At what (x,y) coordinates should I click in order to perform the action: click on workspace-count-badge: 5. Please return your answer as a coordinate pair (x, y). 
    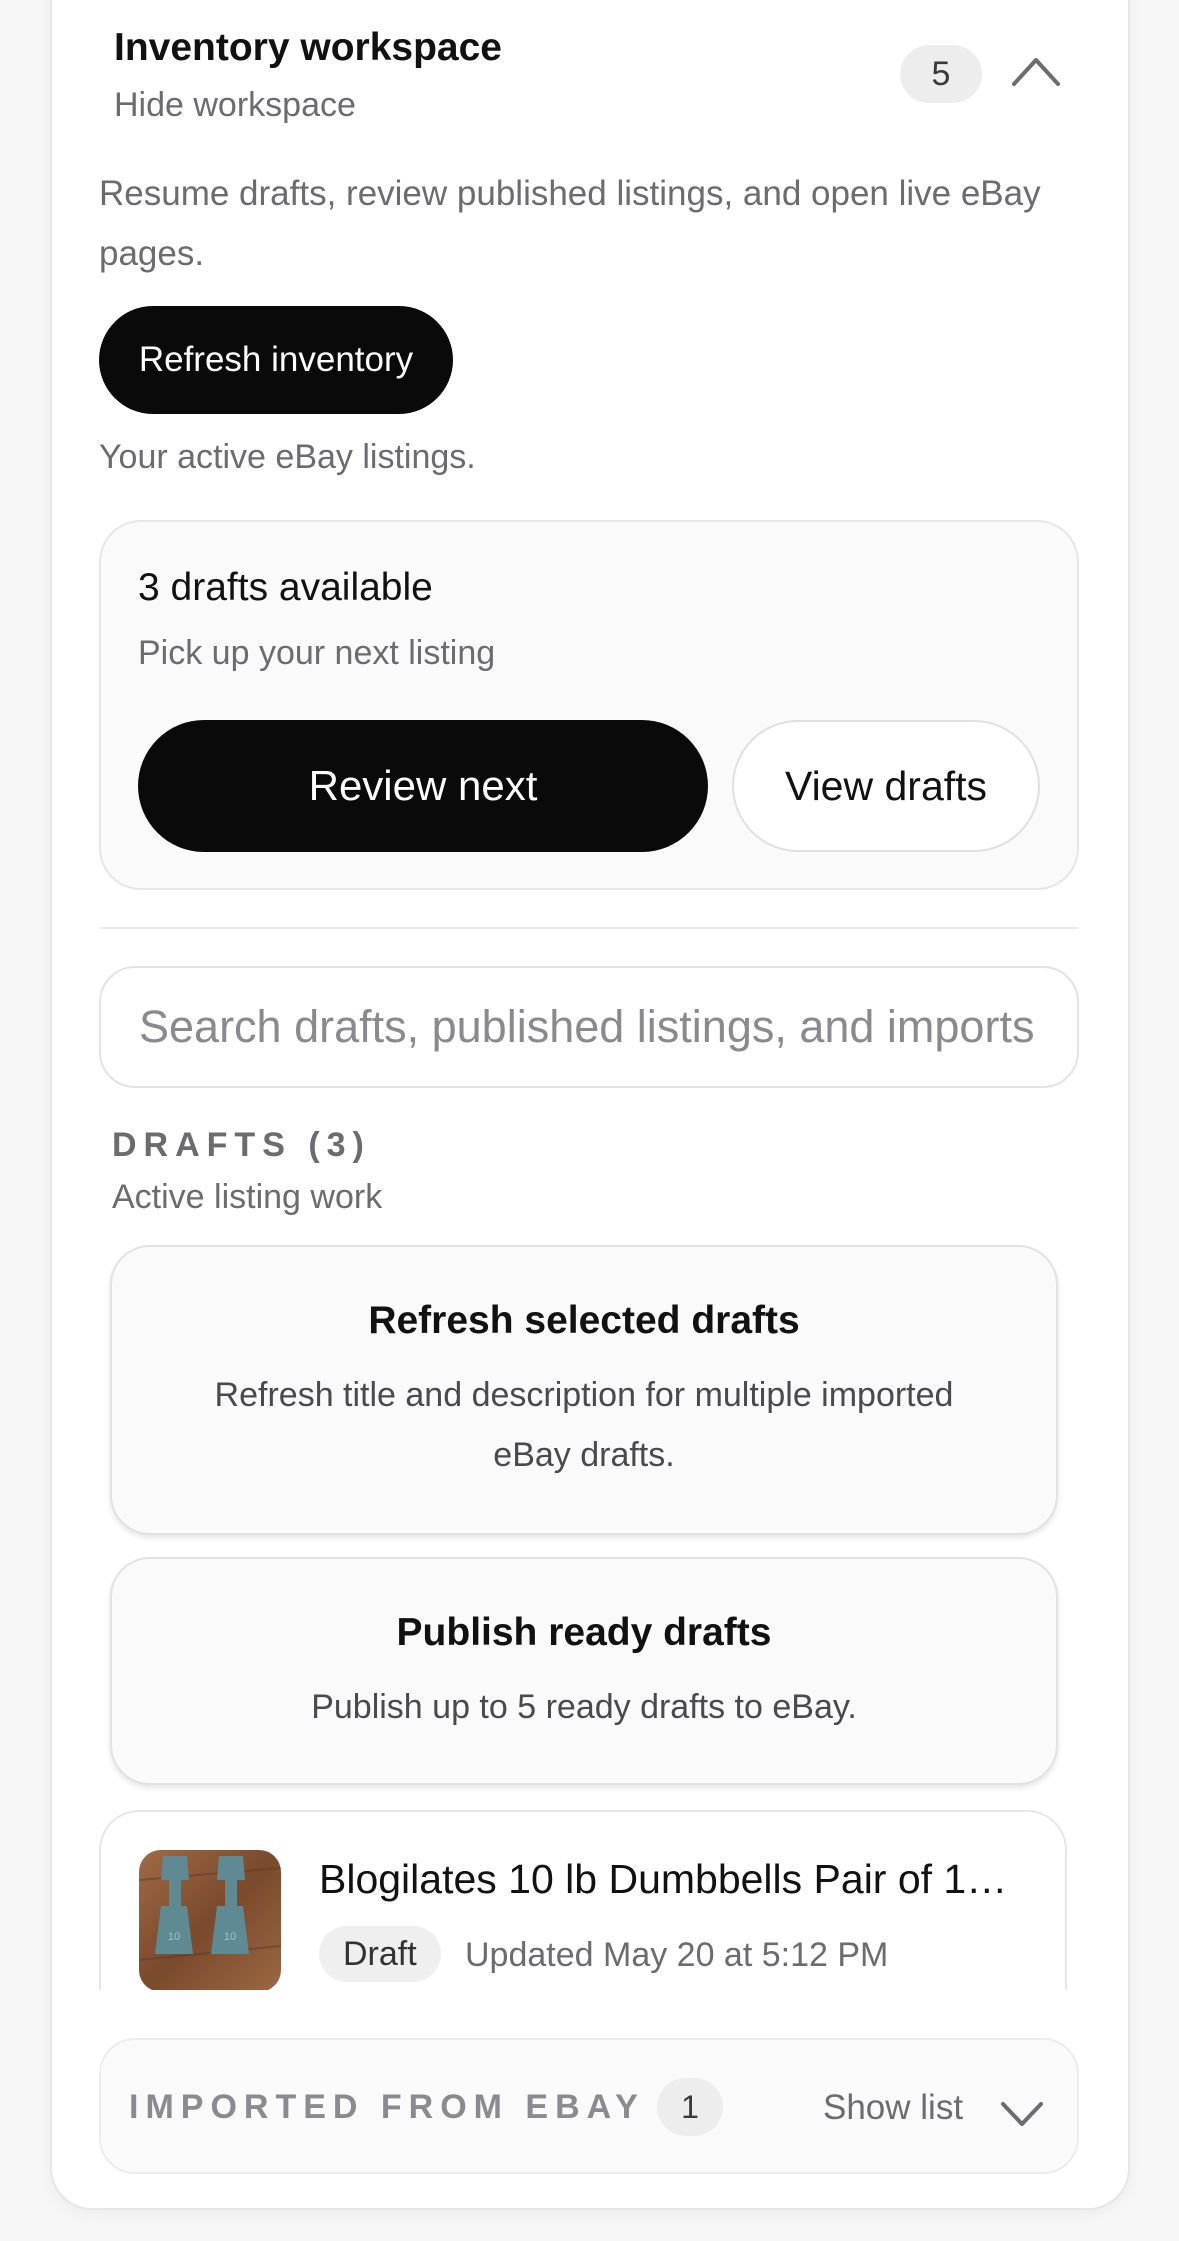
    Looking at the image, I should click on (941, 74).